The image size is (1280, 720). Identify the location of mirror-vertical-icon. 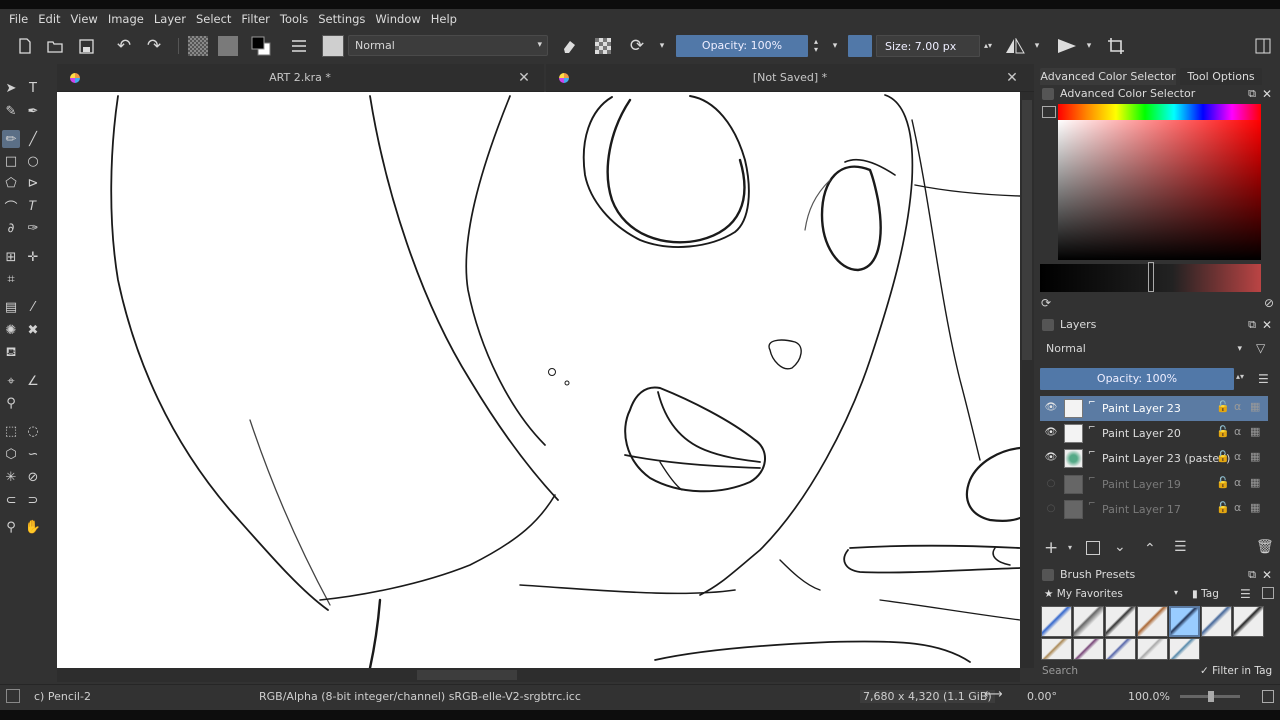
(1067, 46).